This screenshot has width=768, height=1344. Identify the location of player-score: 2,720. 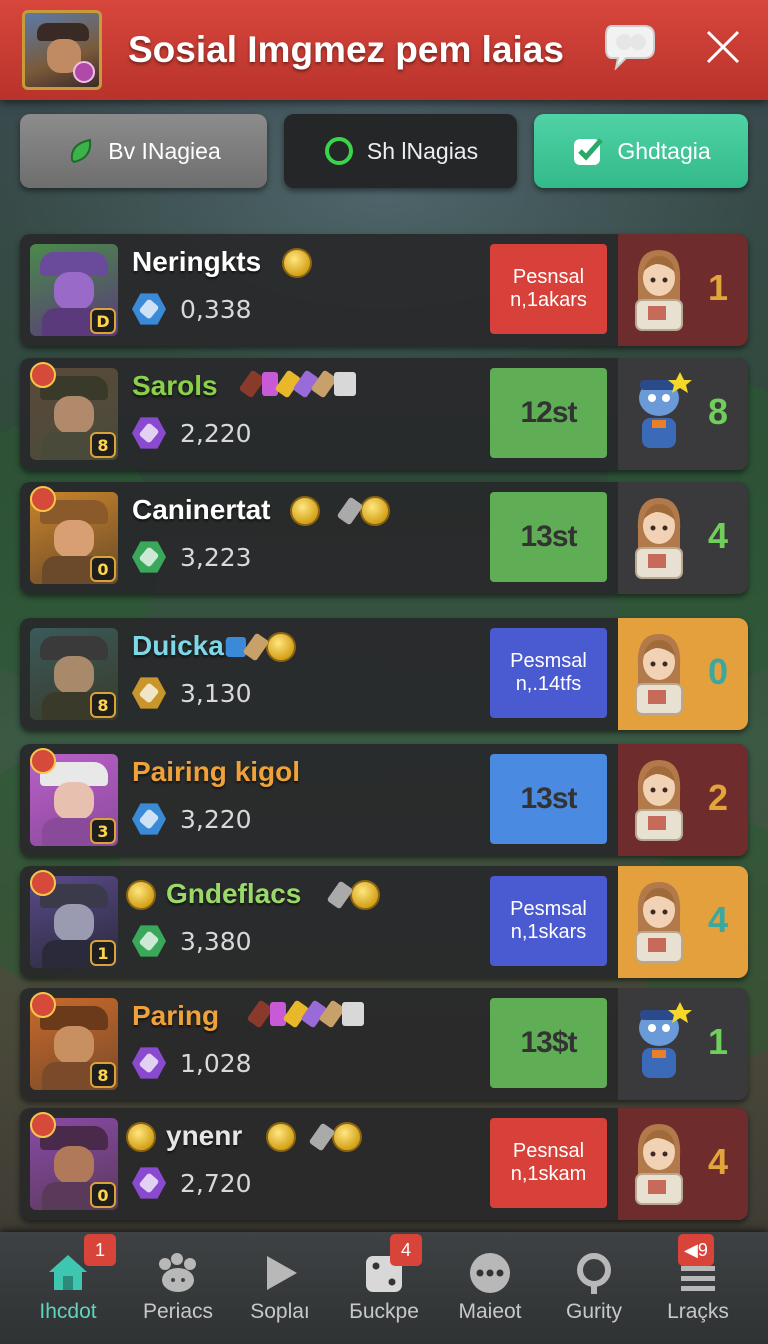
(192, 1183).